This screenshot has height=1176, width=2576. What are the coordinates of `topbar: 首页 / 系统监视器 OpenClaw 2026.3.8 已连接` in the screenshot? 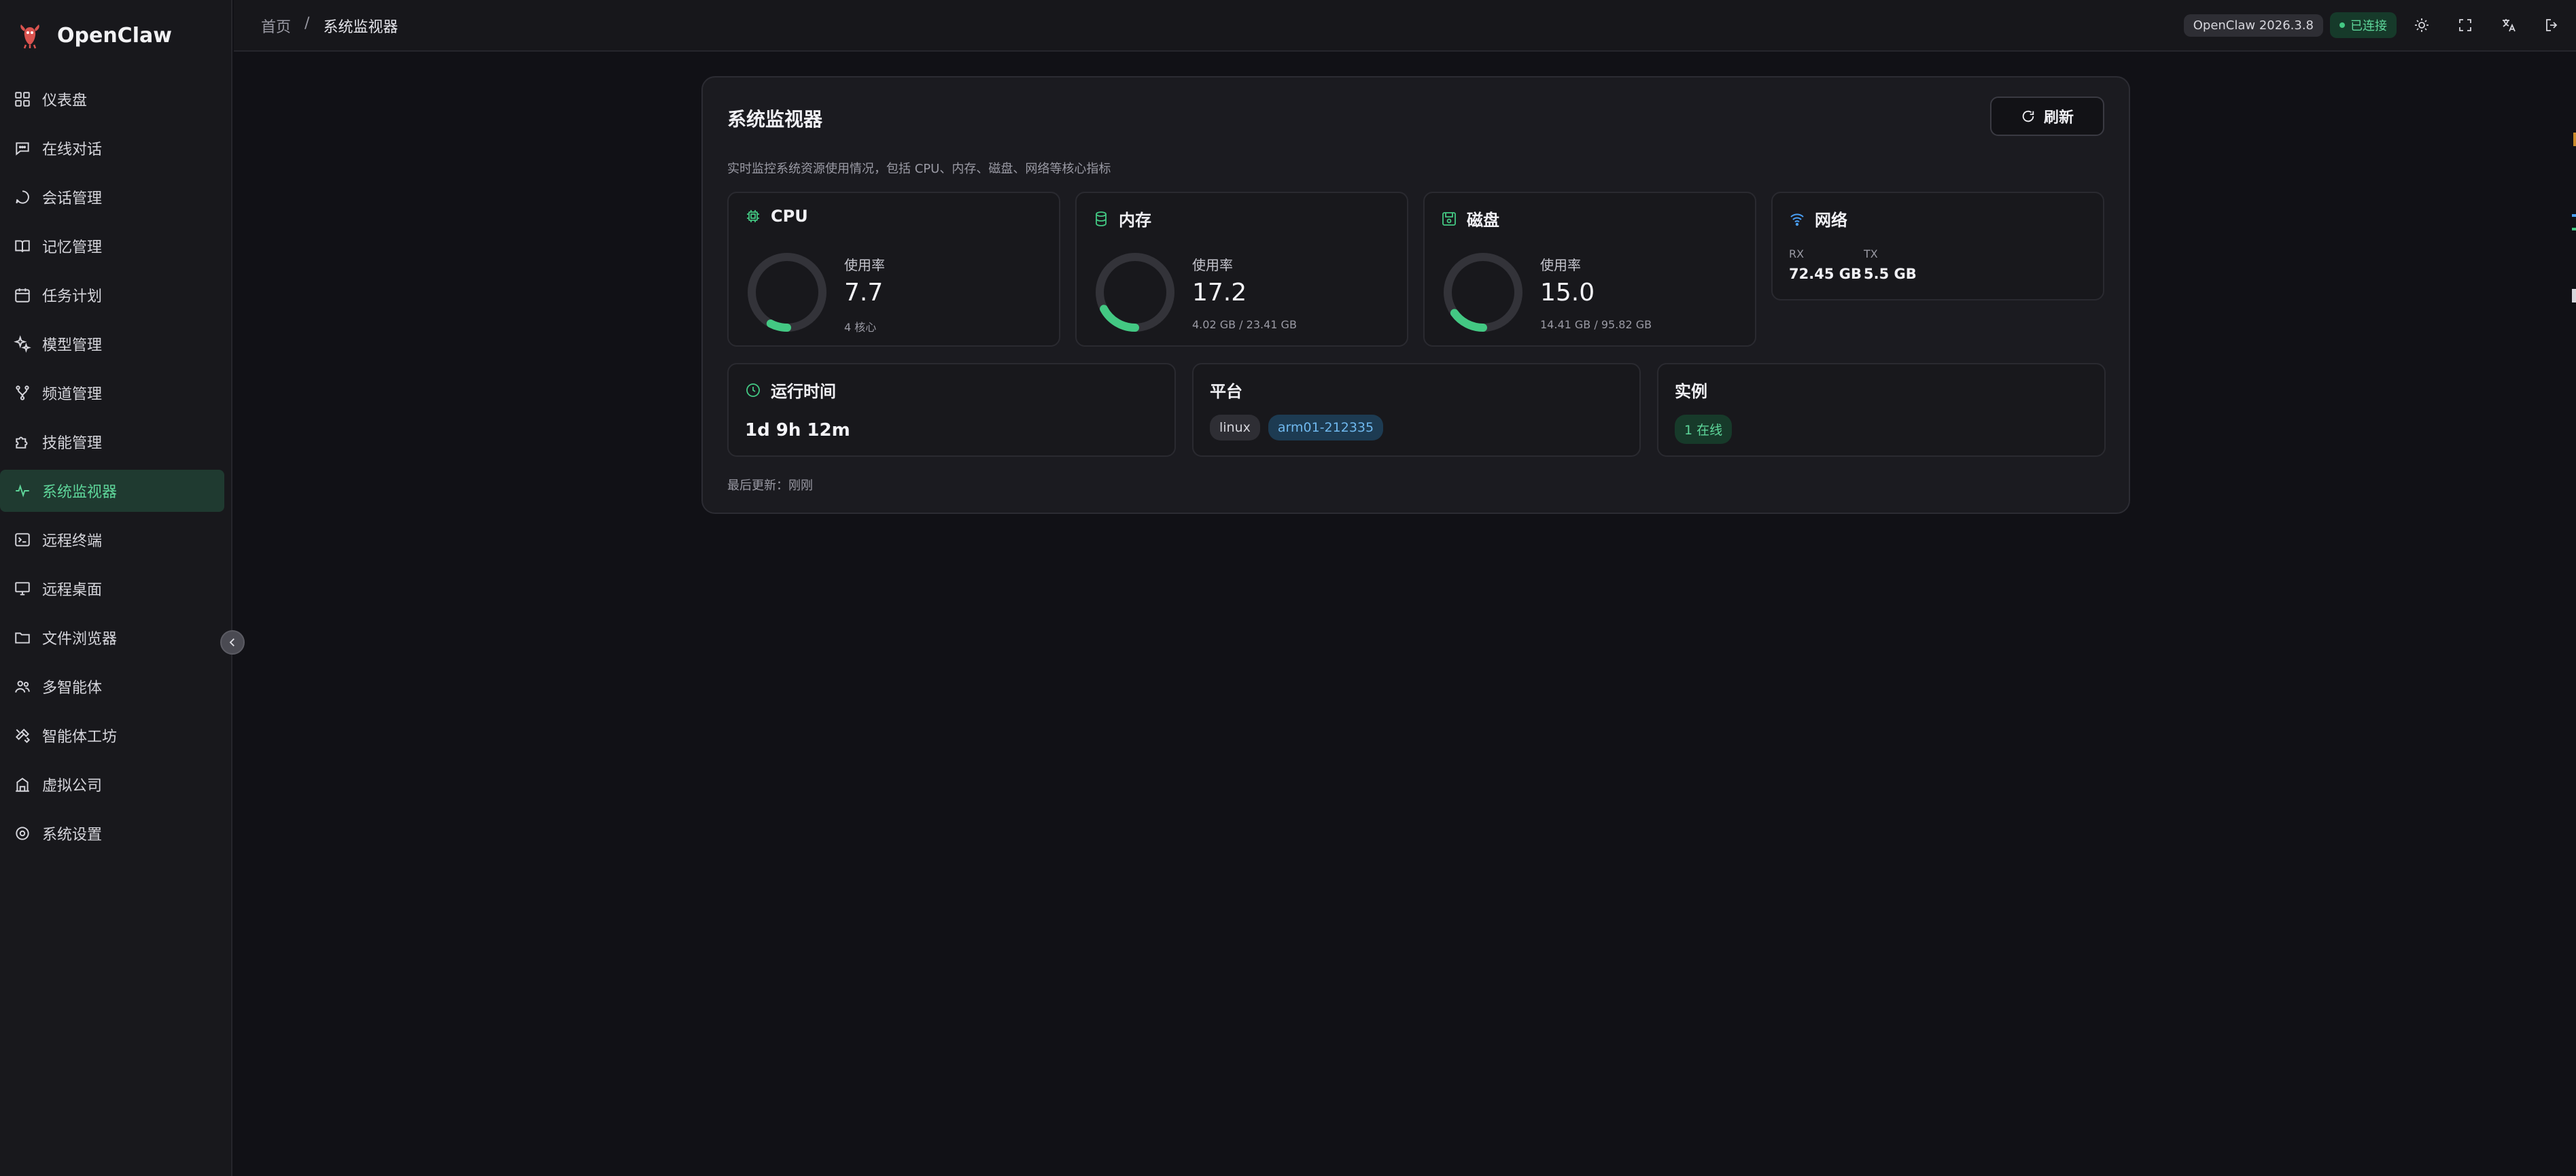 It's located at (1405, 26).